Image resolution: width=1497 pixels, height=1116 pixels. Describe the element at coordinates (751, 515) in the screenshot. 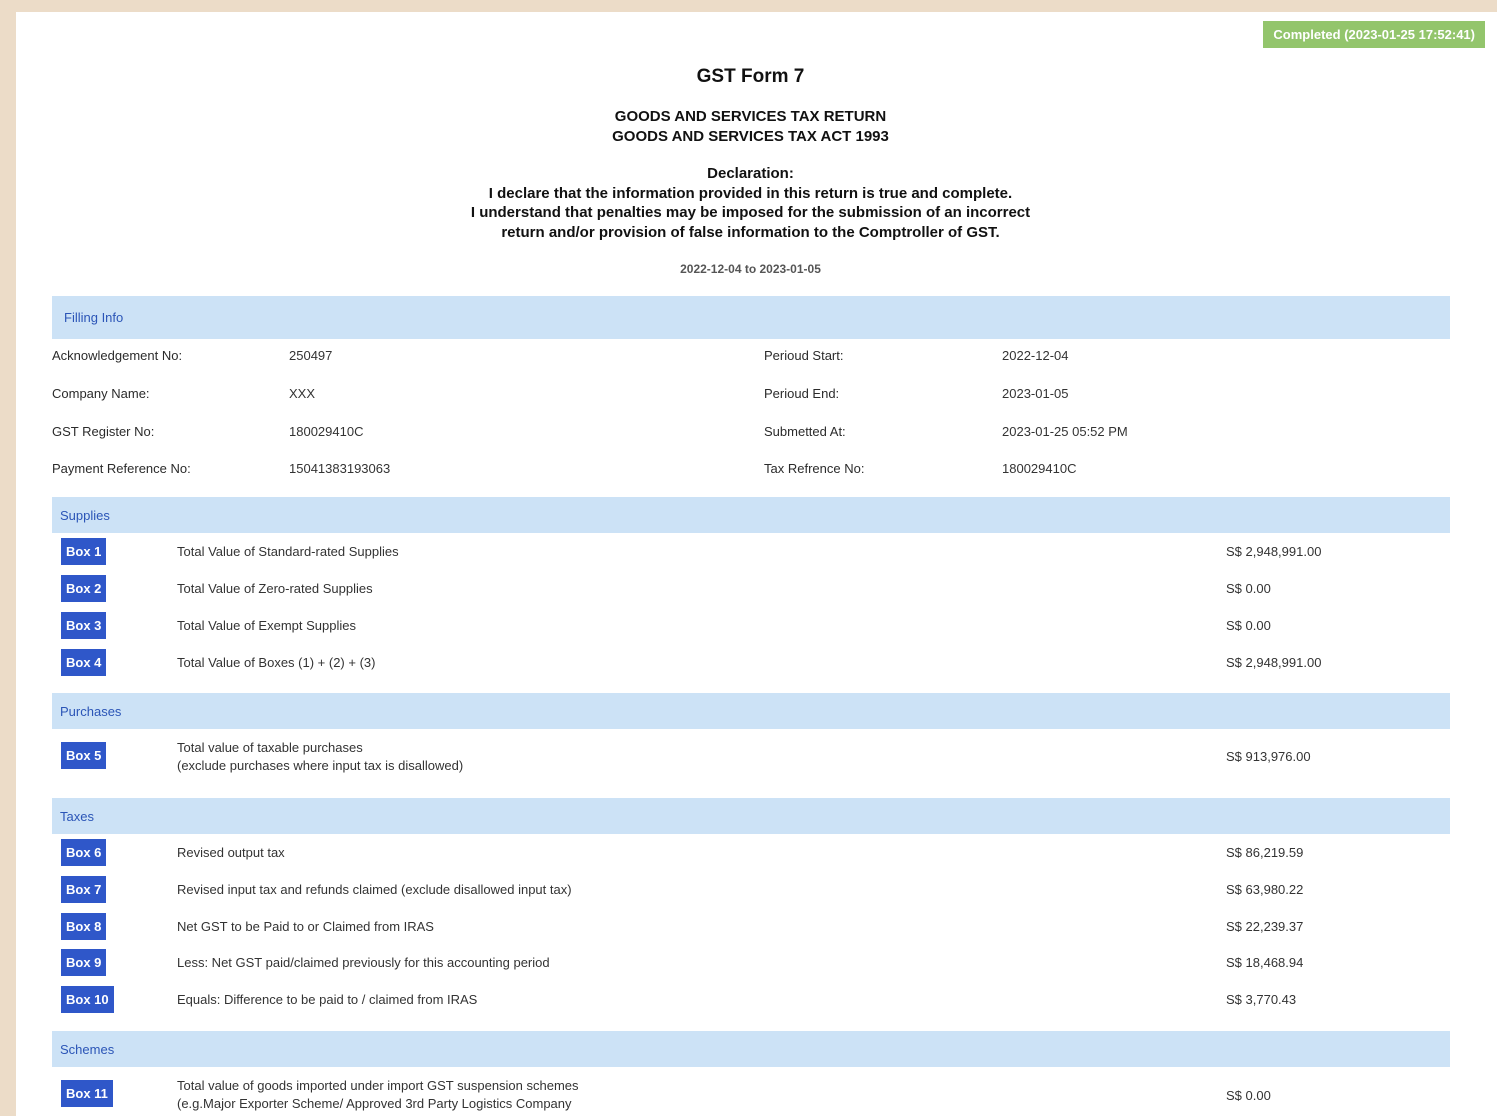

I see `section-supplies: Supplies` at that location.